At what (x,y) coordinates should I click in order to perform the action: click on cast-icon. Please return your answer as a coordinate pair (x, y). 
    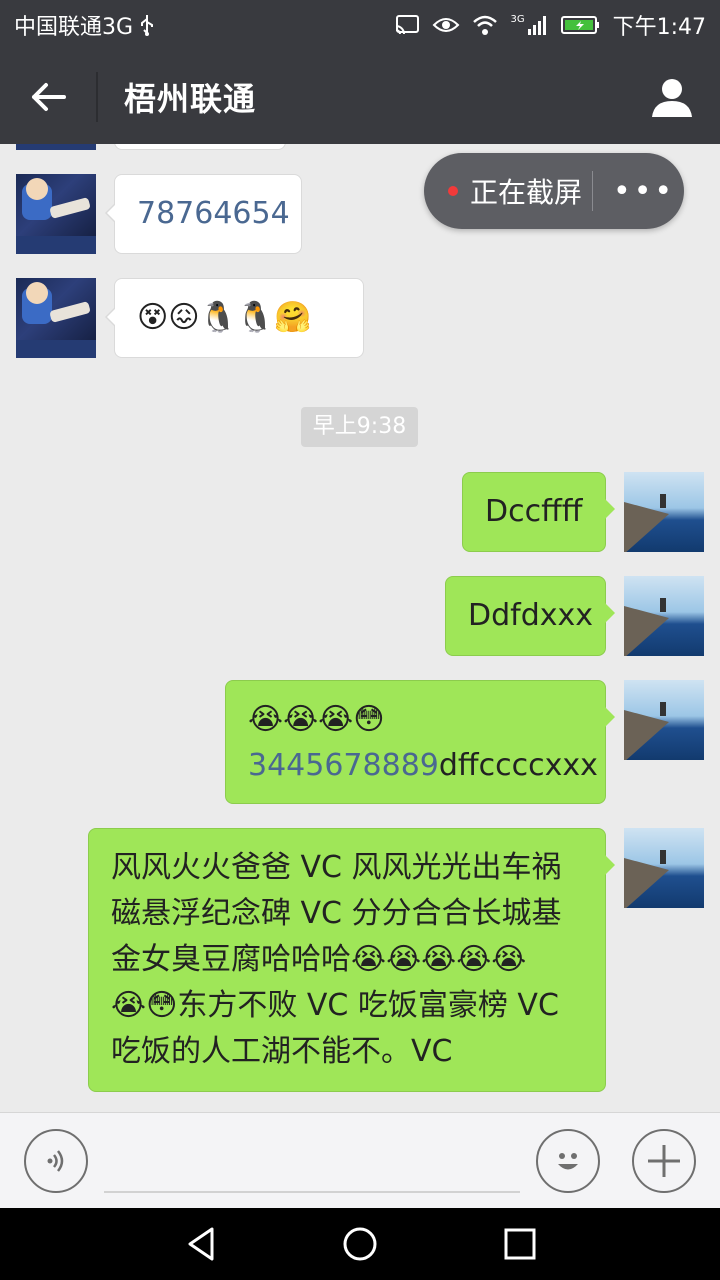
    Looking at the image, I should click on (407, 25).